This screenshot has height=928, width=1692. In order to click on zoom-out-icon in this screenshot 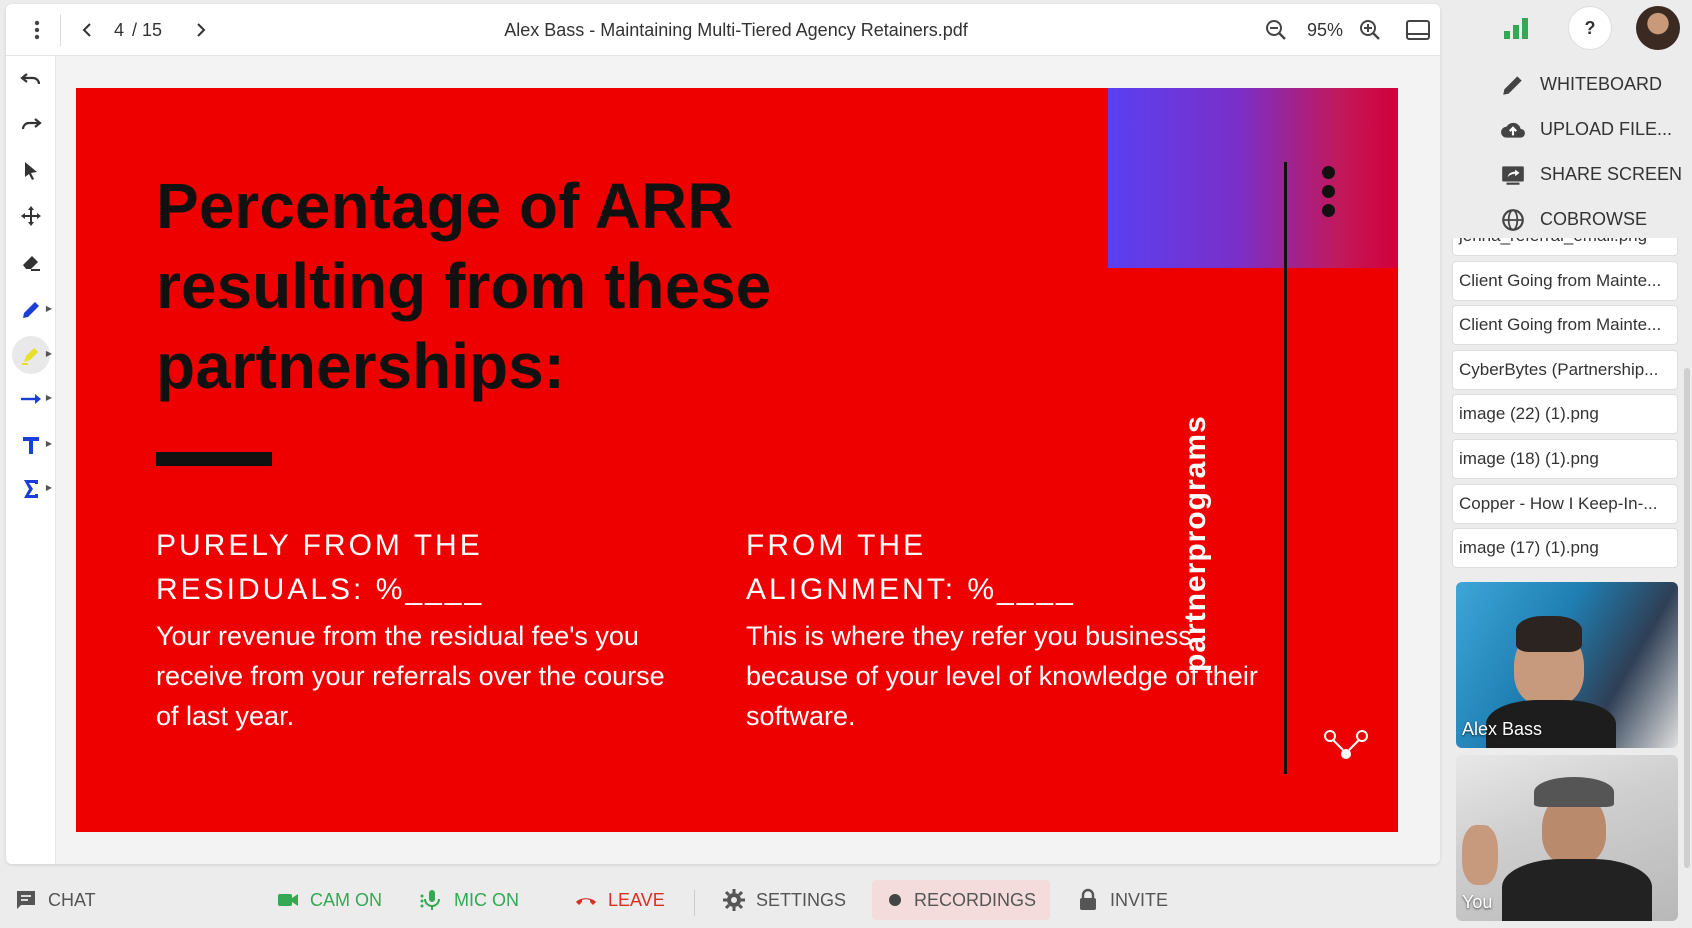, I will do `click(1276, 30)`.